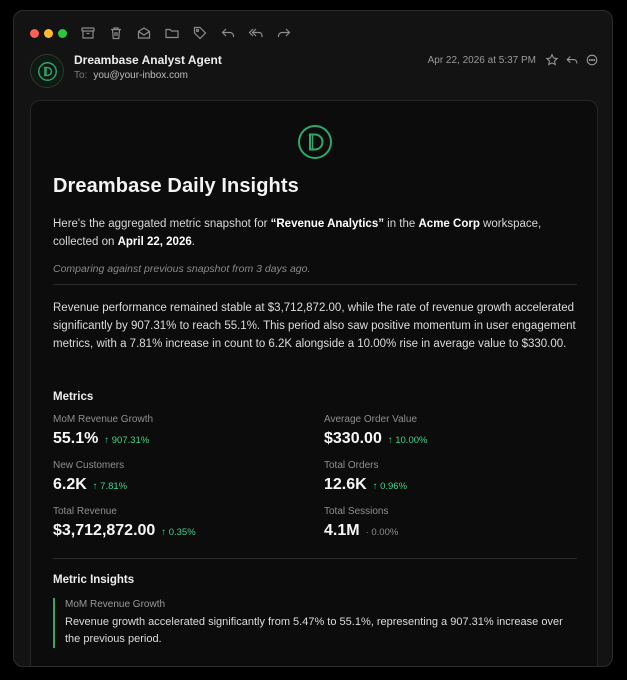 The image size is (627, 680). Describe the element at coordinates (353, 438) in the screenshot. I see `metric-value: $330.00` at that location.